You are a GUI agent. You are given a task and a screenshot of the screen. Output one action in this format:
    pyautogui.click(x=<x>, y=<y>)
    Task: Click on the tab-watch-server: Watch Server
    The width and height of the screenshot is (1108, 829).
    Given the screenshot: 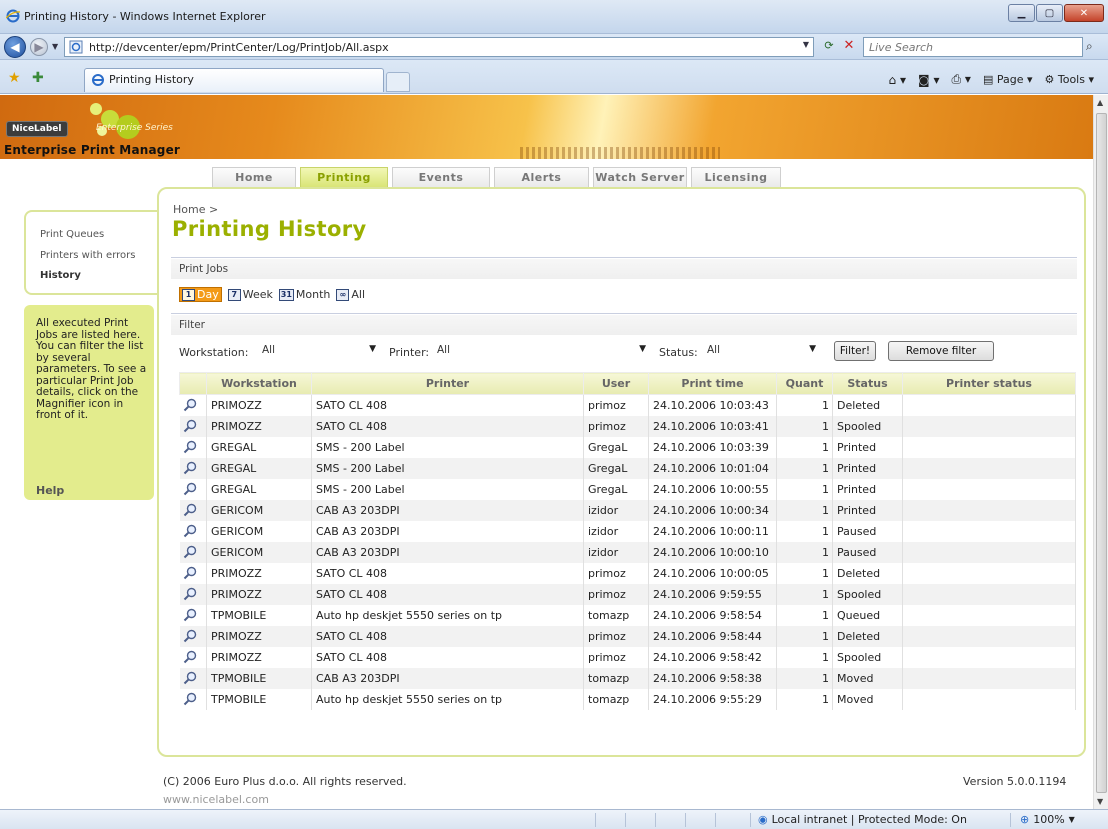 What is the action you would take?
    pyautogui.click(x=640, y=177)
    